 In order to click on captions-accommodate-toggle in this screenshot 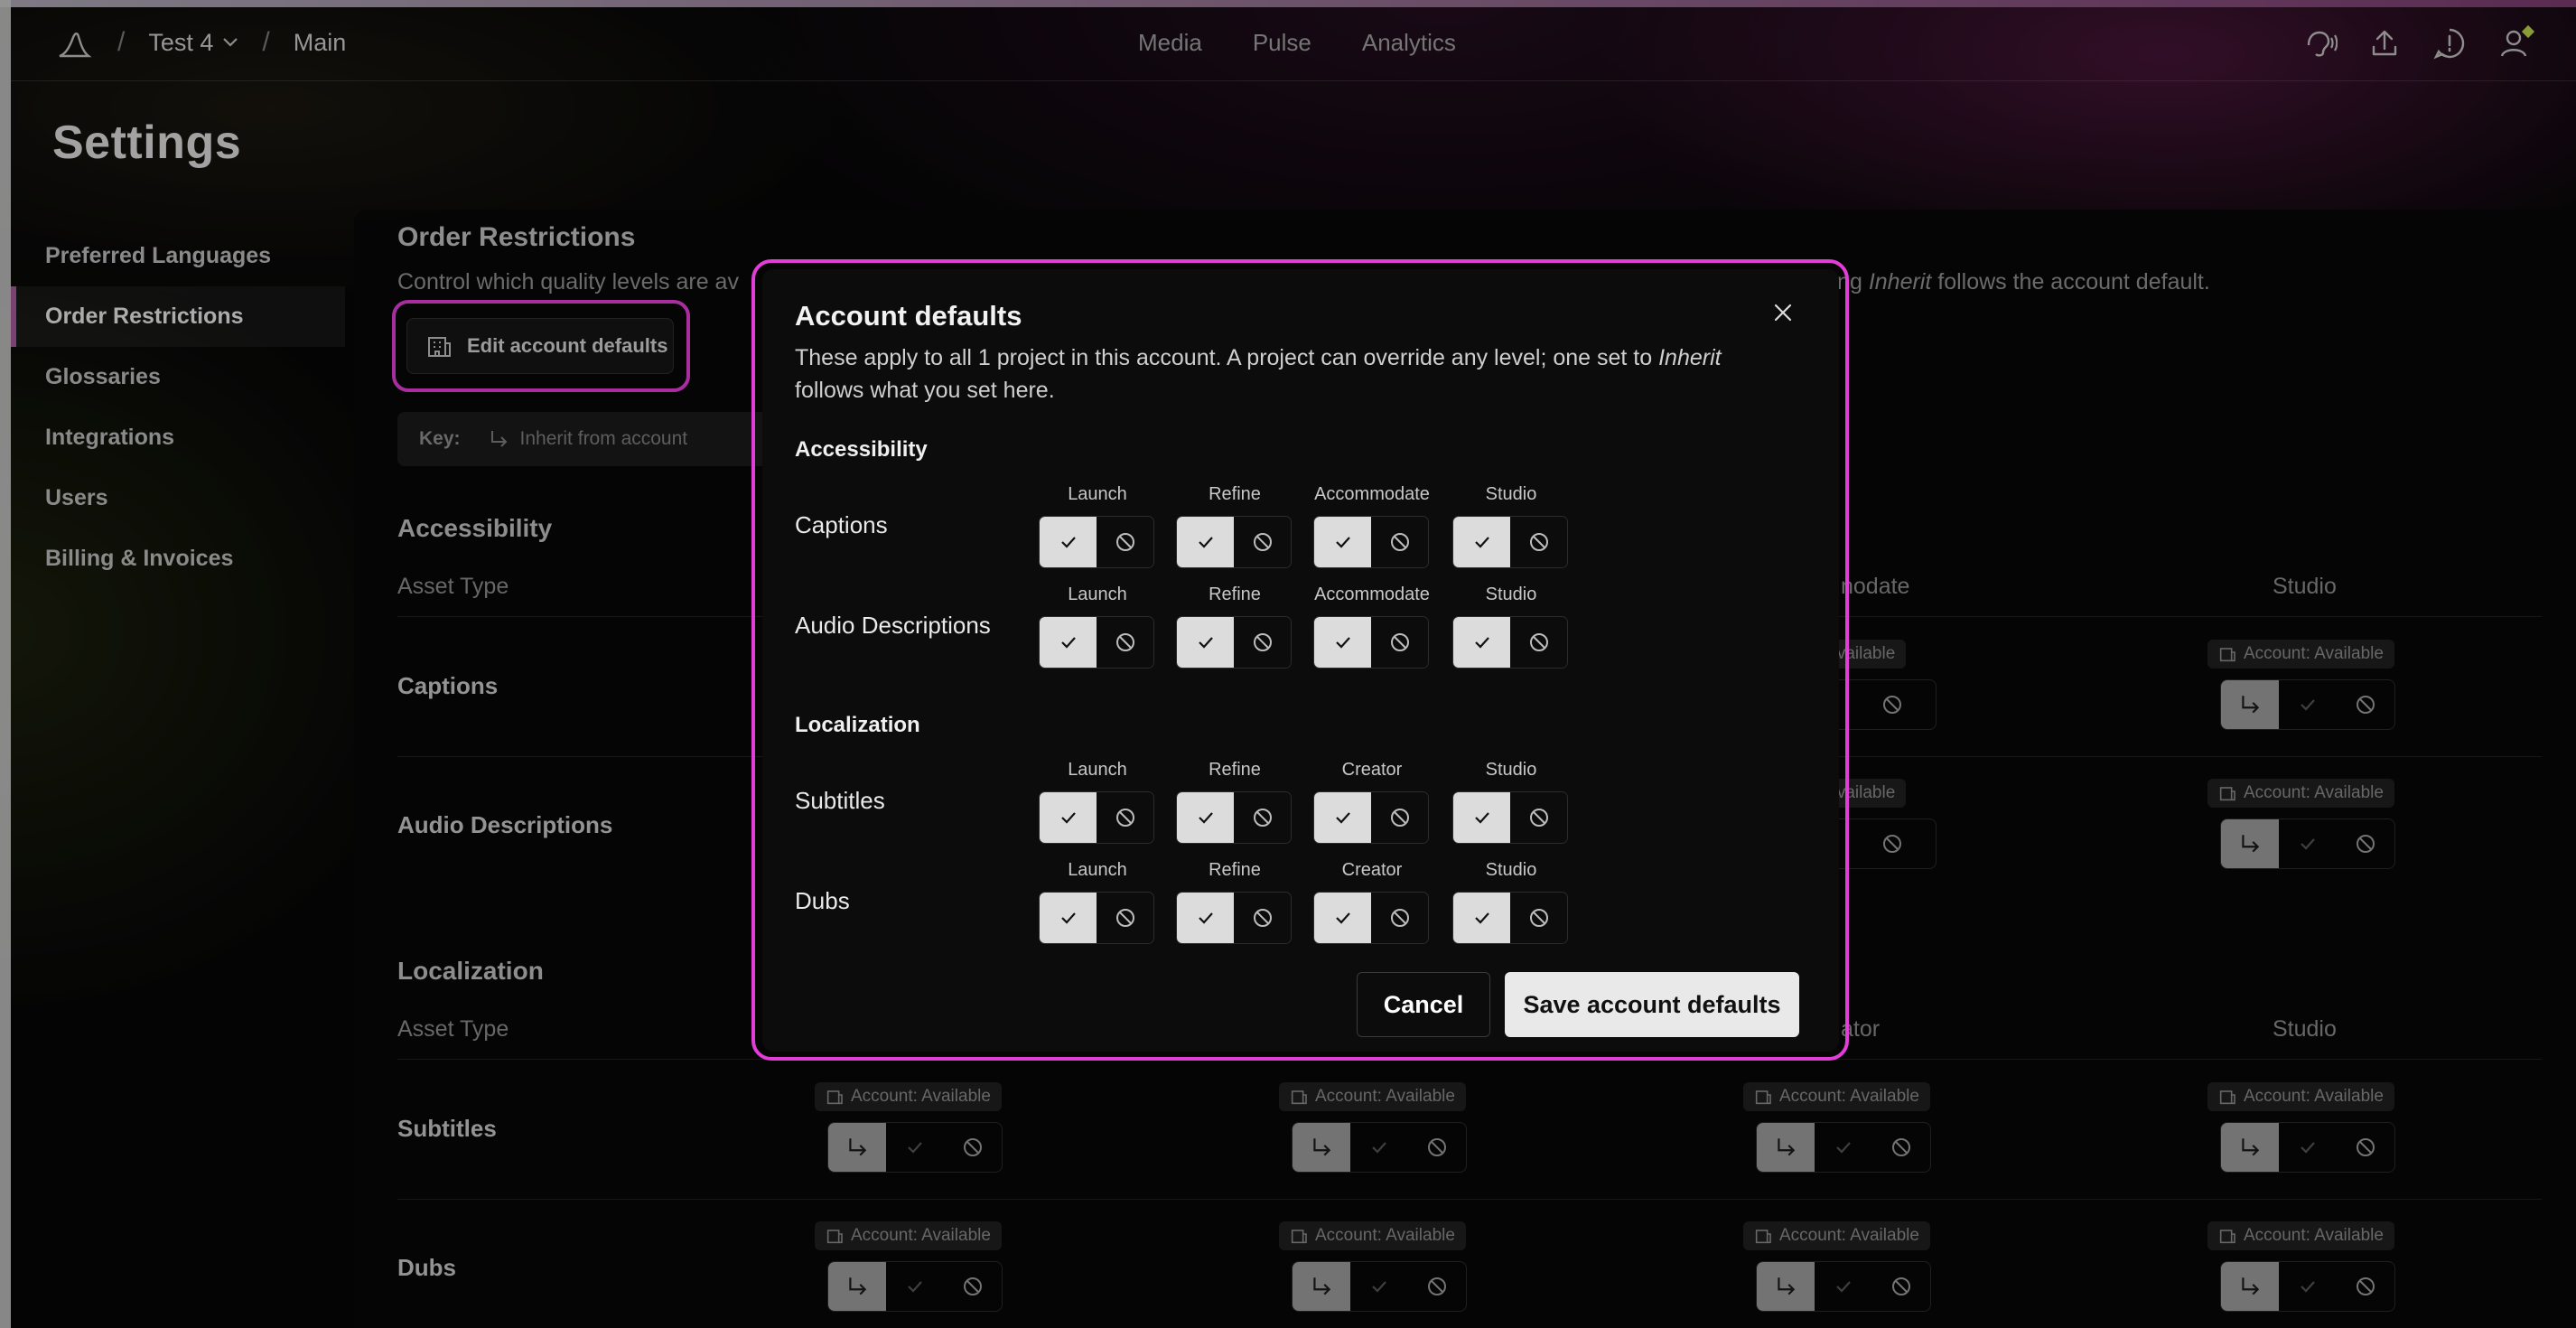, I will do `click(1371, 542)`.